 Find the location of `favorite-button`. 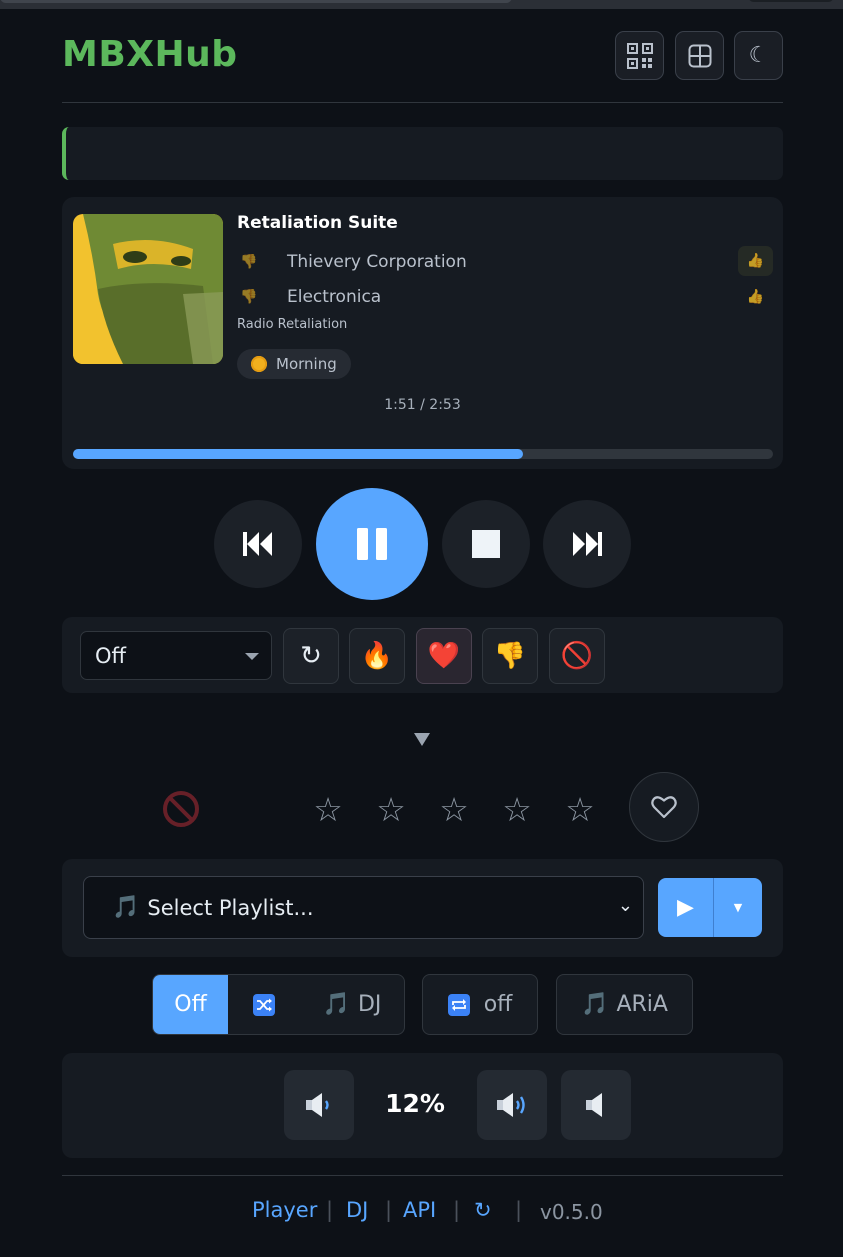

favorite-button is located at coordinates (664, 807).